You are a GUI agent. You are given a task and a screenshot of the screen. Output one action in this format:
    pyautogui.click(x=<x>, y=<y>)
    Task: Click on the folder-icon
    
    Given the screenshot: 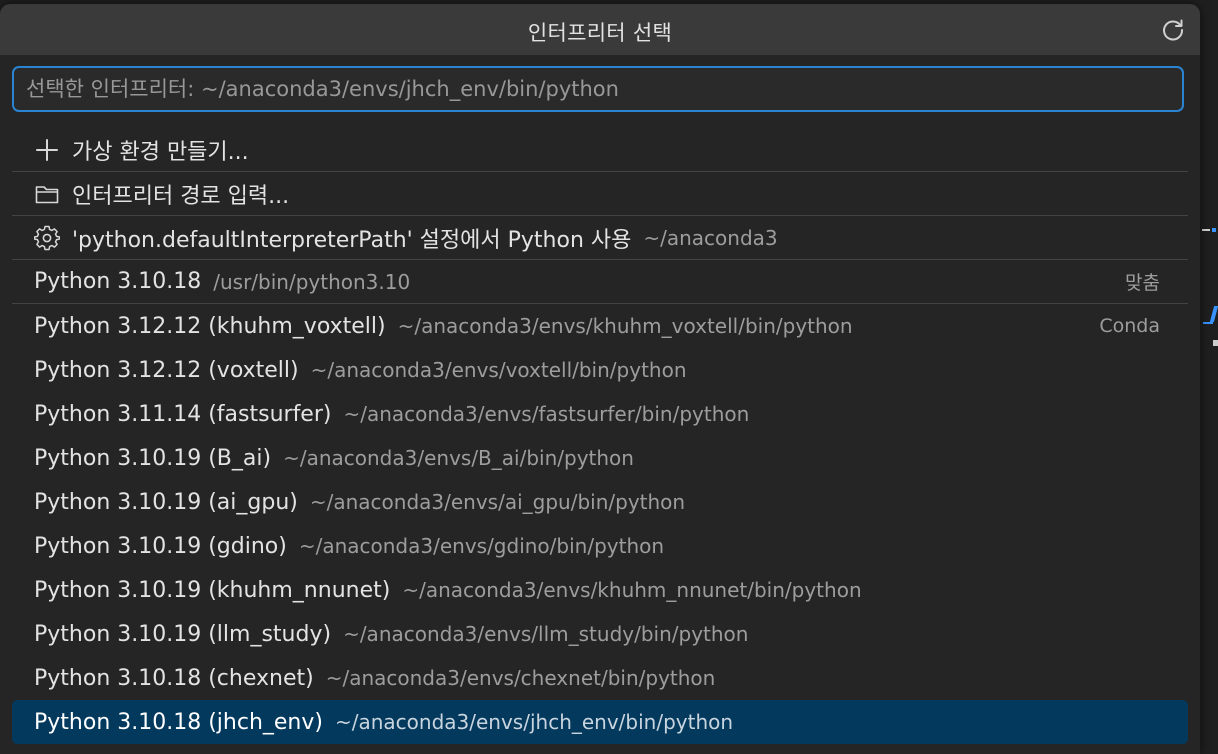 What is the action you would take?
    pyautogui.click(x=47, y=194)
    